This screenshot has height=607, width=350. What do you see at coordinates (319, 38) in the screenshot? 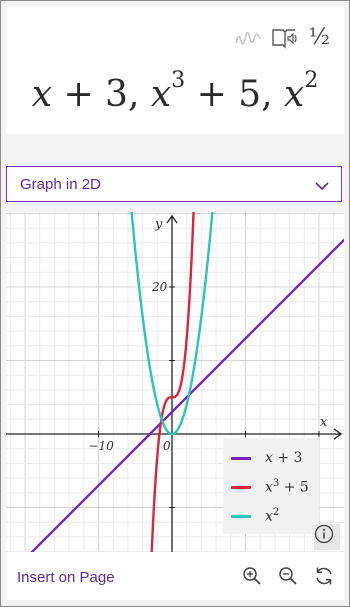
I see `fraction-format-button: ½` at bounding box center [319, 38].